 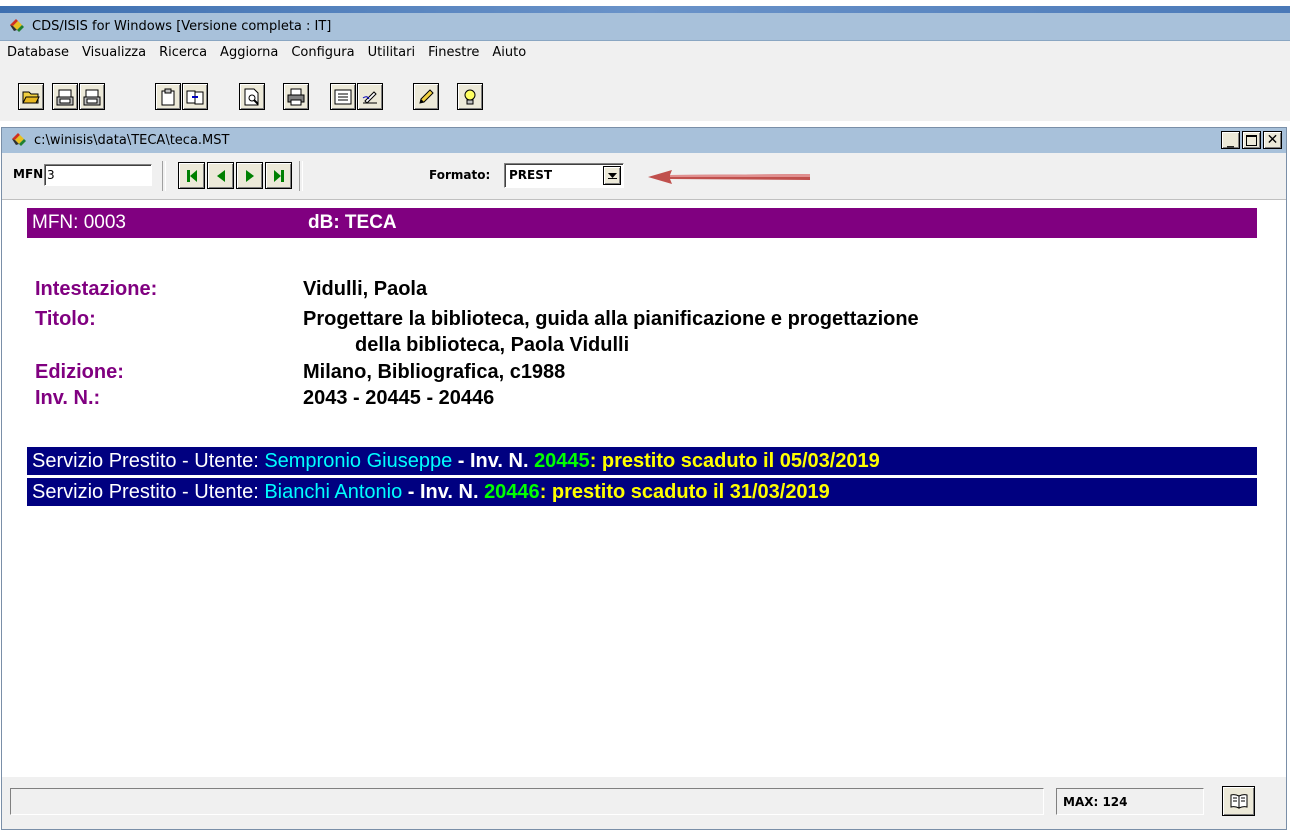 What do you see at coordinates (434, 372) in the screenshot?
I see `field-value-edizione: Milano, Bibliografica, c1988` at bounding box center [434, 372].